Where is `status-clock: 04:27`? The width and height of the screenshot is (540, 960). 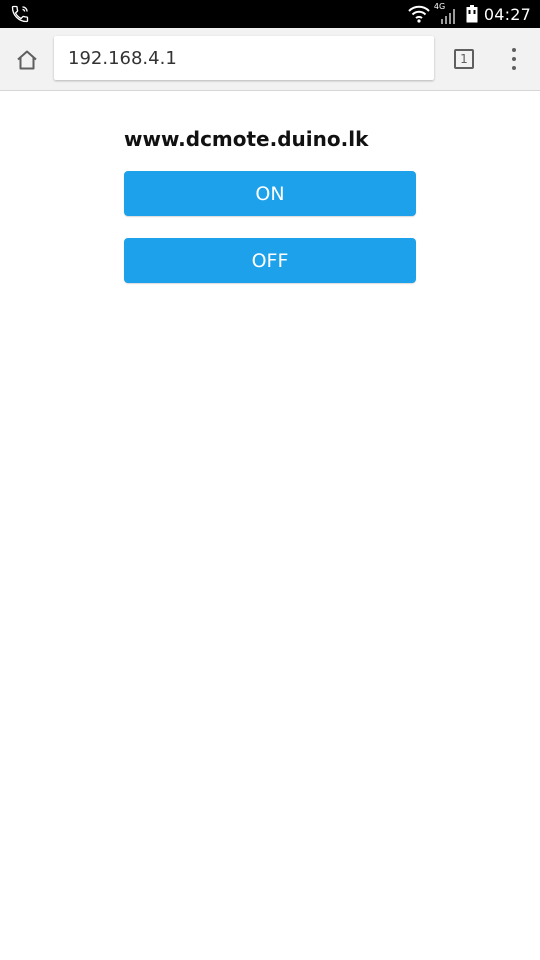 status-clock: 04:27 is located at coordinates (507, 14).